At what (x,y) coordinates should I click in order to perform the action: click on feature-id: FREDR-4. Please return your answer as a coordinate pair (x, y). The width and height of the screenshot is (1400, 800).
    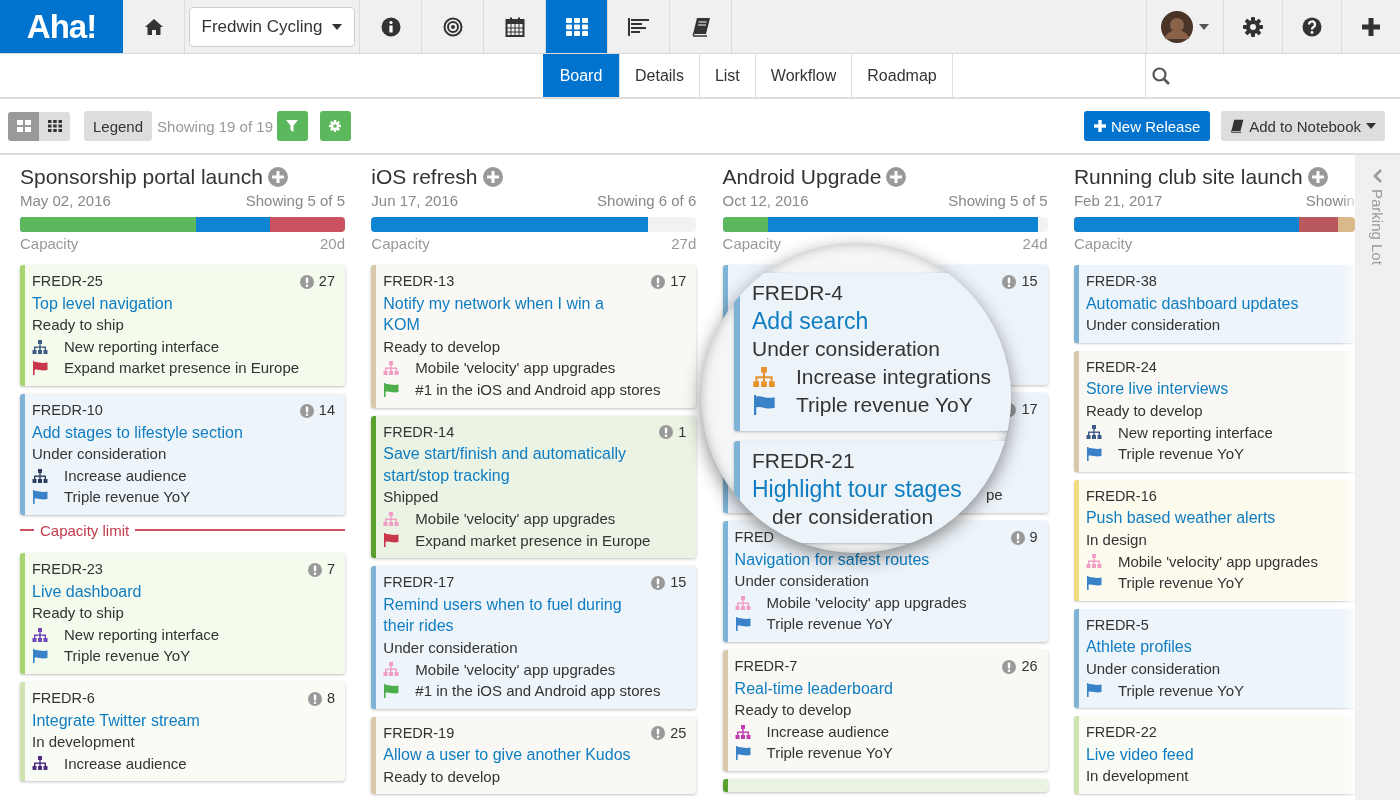
    Looking at the image, I should click on (797, 293).